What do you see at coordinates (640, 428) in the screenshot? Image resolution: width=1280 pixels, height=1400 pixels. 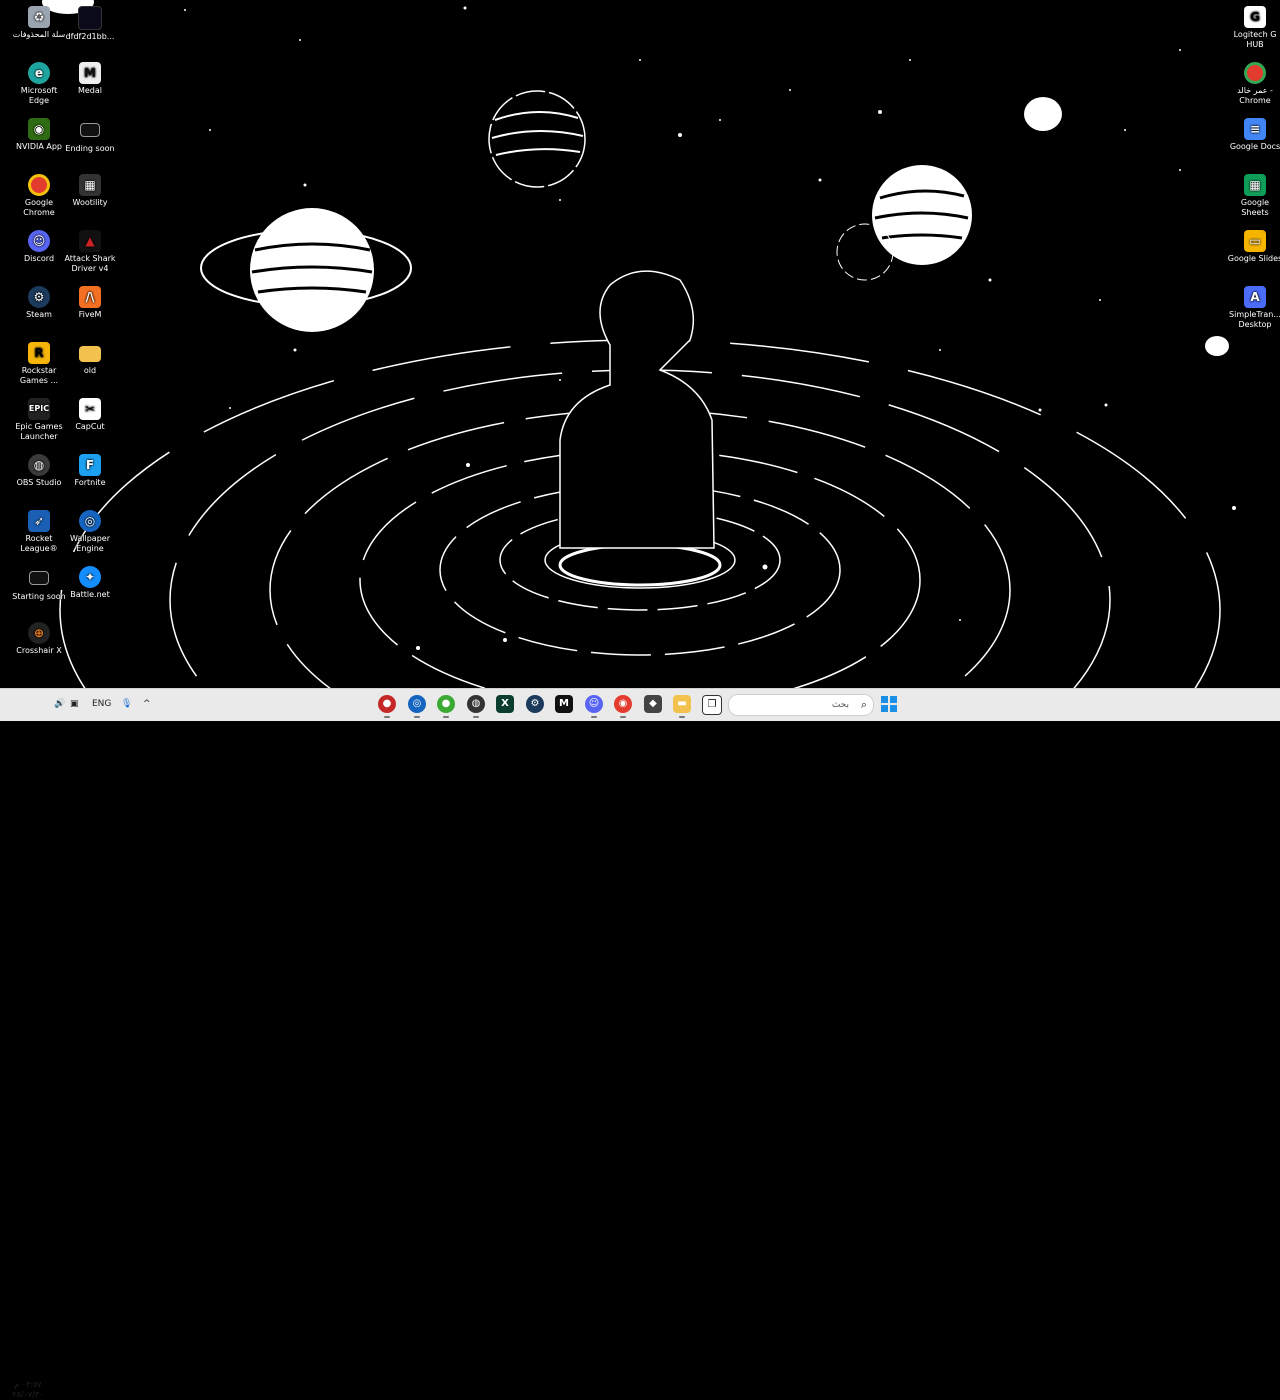 I see `figure-silhouette` at bounding box center [640, 428].